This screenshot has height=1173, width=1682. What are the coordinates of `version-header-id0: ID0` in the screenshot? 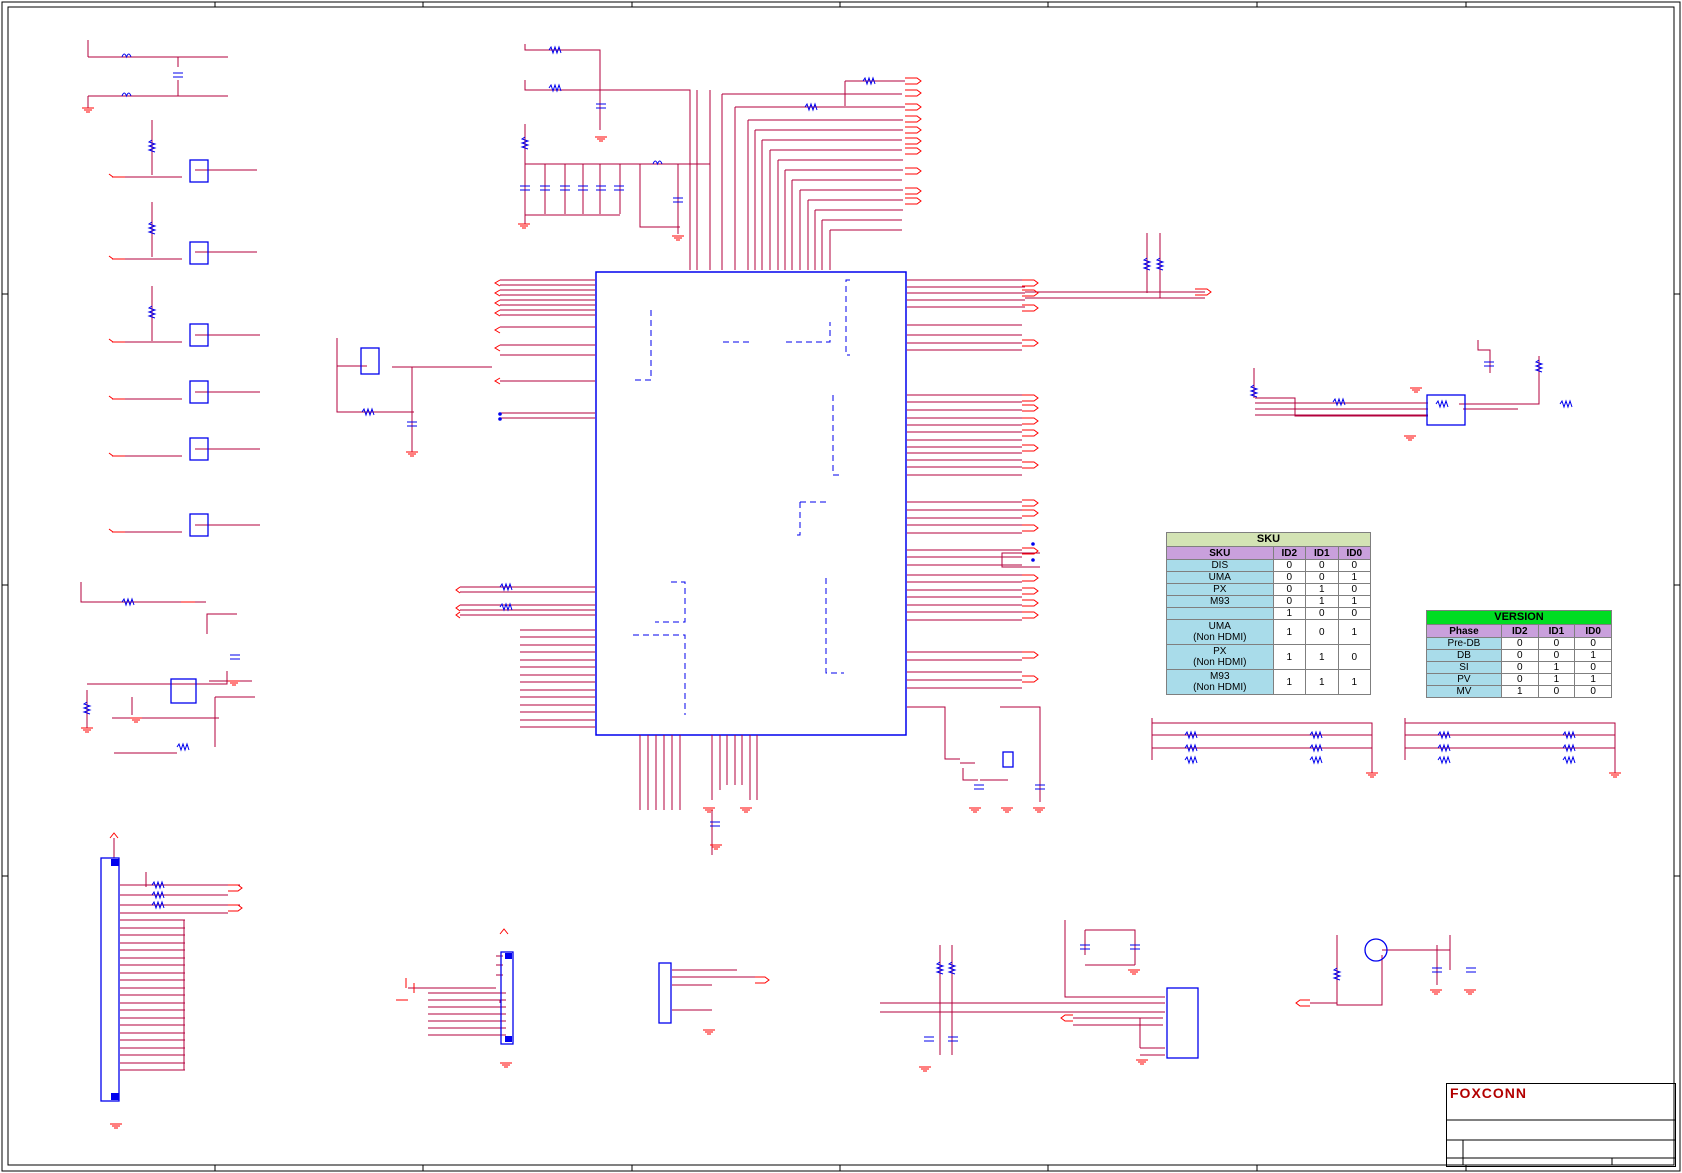 It's located at (1593, 631).